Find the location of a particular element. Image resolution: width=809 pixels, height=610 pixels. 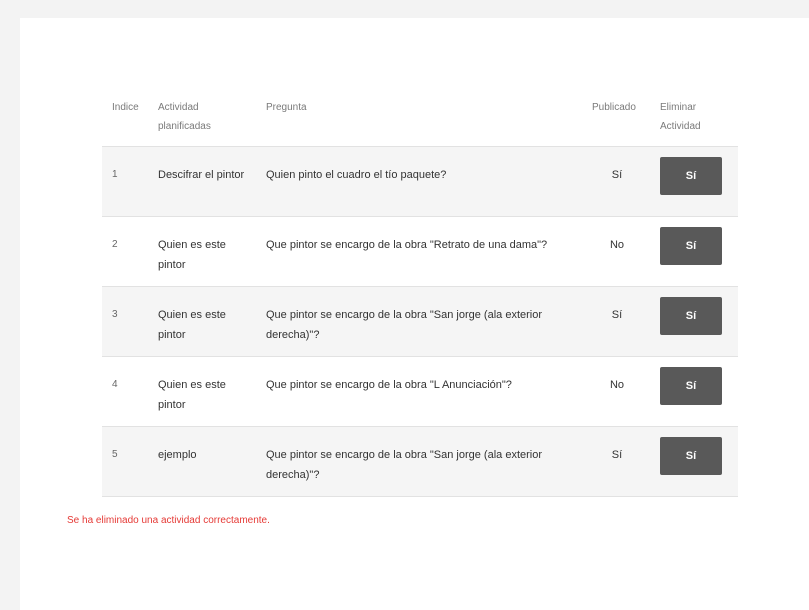

row-indice: 2 is located at coordinates (115, 244).